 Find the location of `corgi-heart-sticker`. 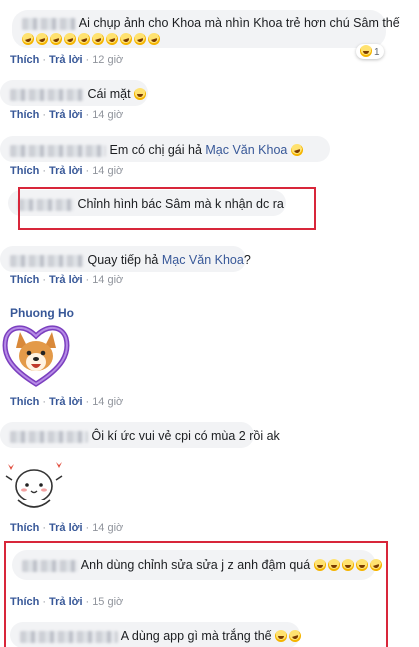

corgi-heart-sticker is located at coordinates (36, 356).